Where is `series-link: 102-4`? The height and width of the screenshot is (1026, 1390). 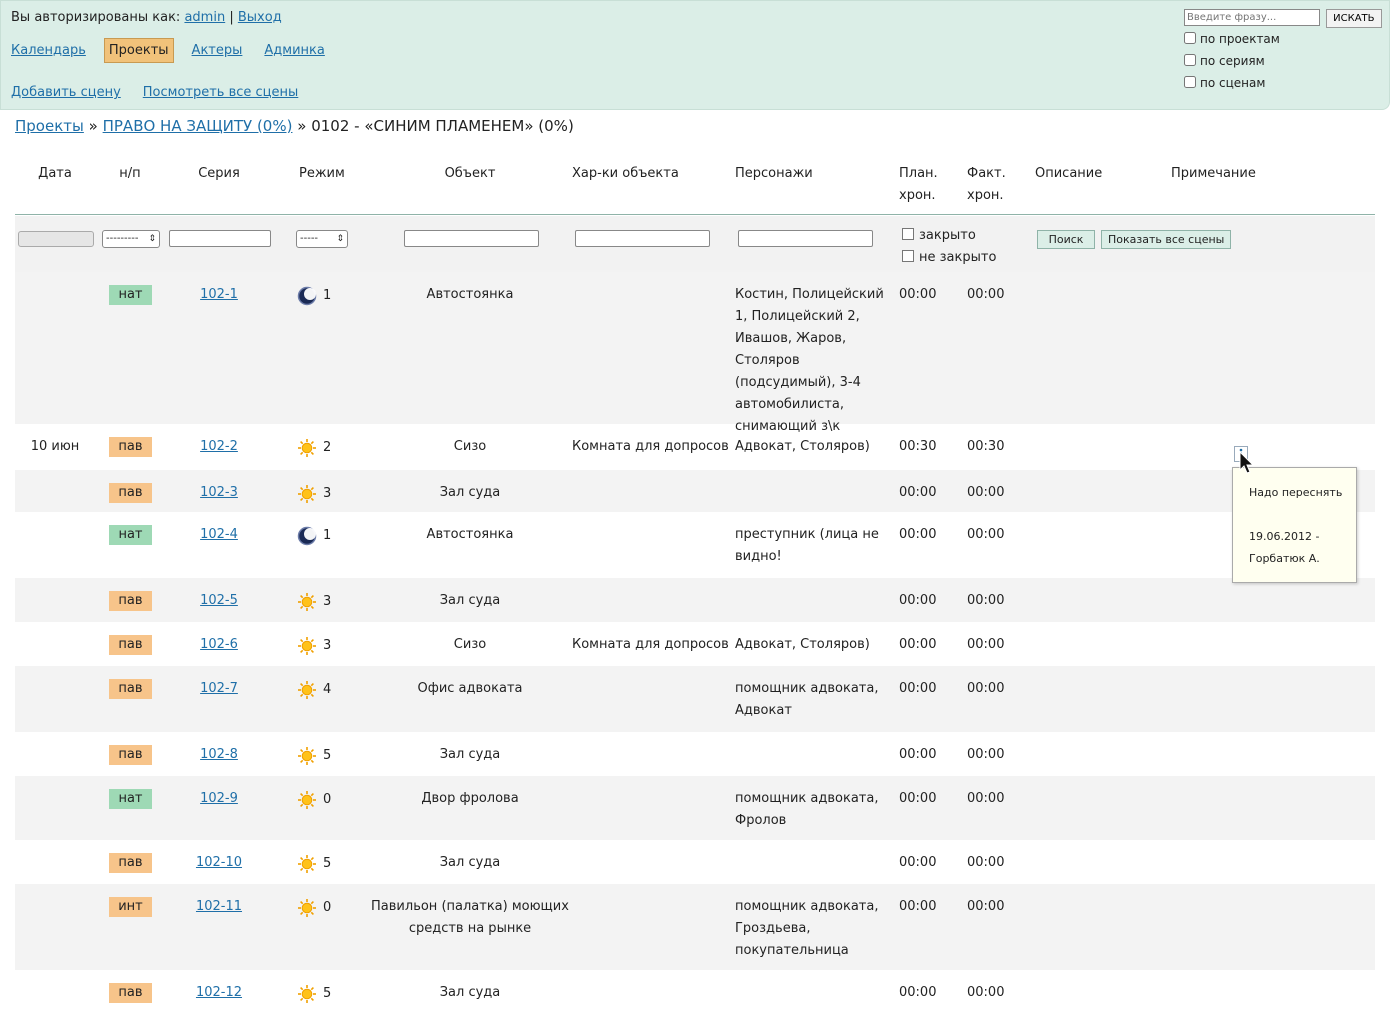
series-link: 102-4 is located at coordinates (219, 534).